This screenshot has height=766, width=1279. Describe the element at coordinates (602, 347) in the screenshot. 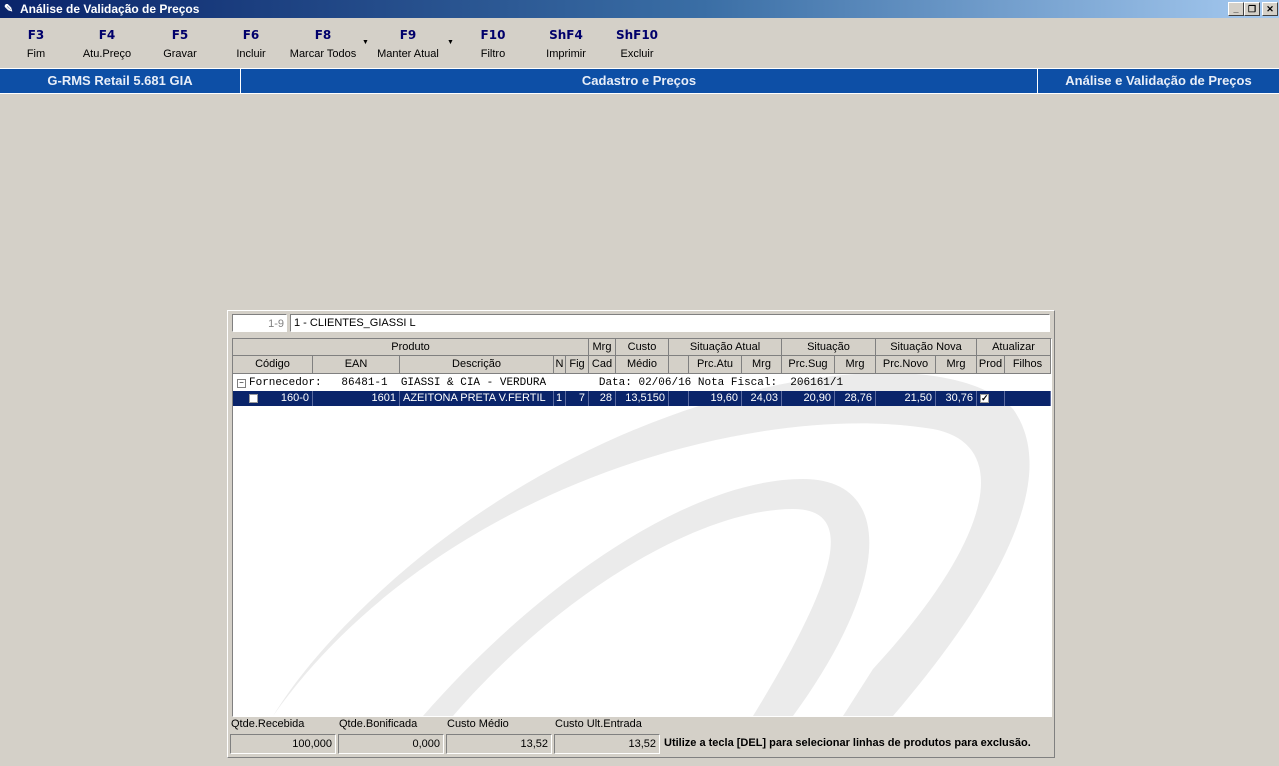

I see `header-mrg: Mrg` at that location.